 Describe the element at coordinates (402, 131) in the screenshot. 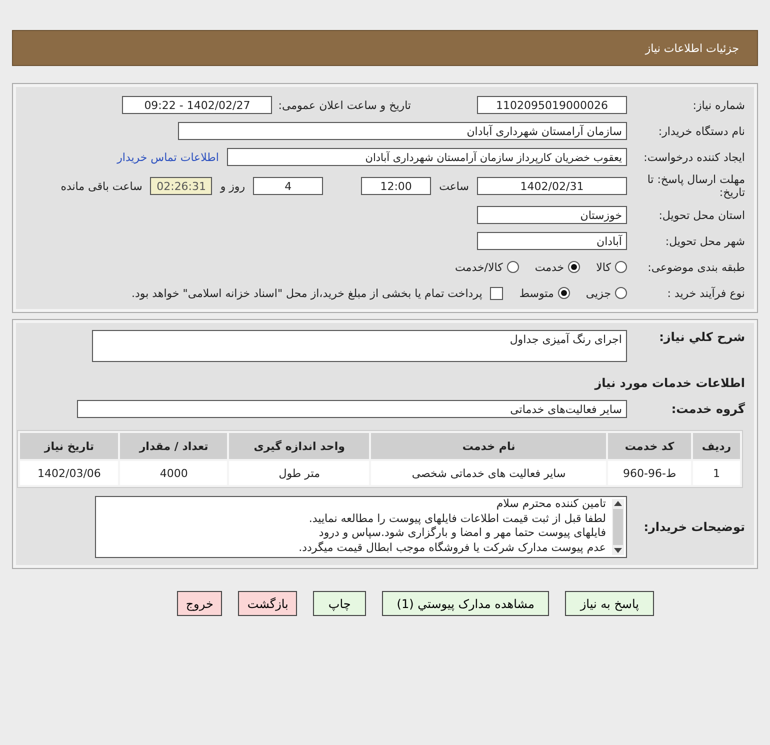

I see `buyer-org-field: سازمان آرامستان شهرداری آبادان` at that location.